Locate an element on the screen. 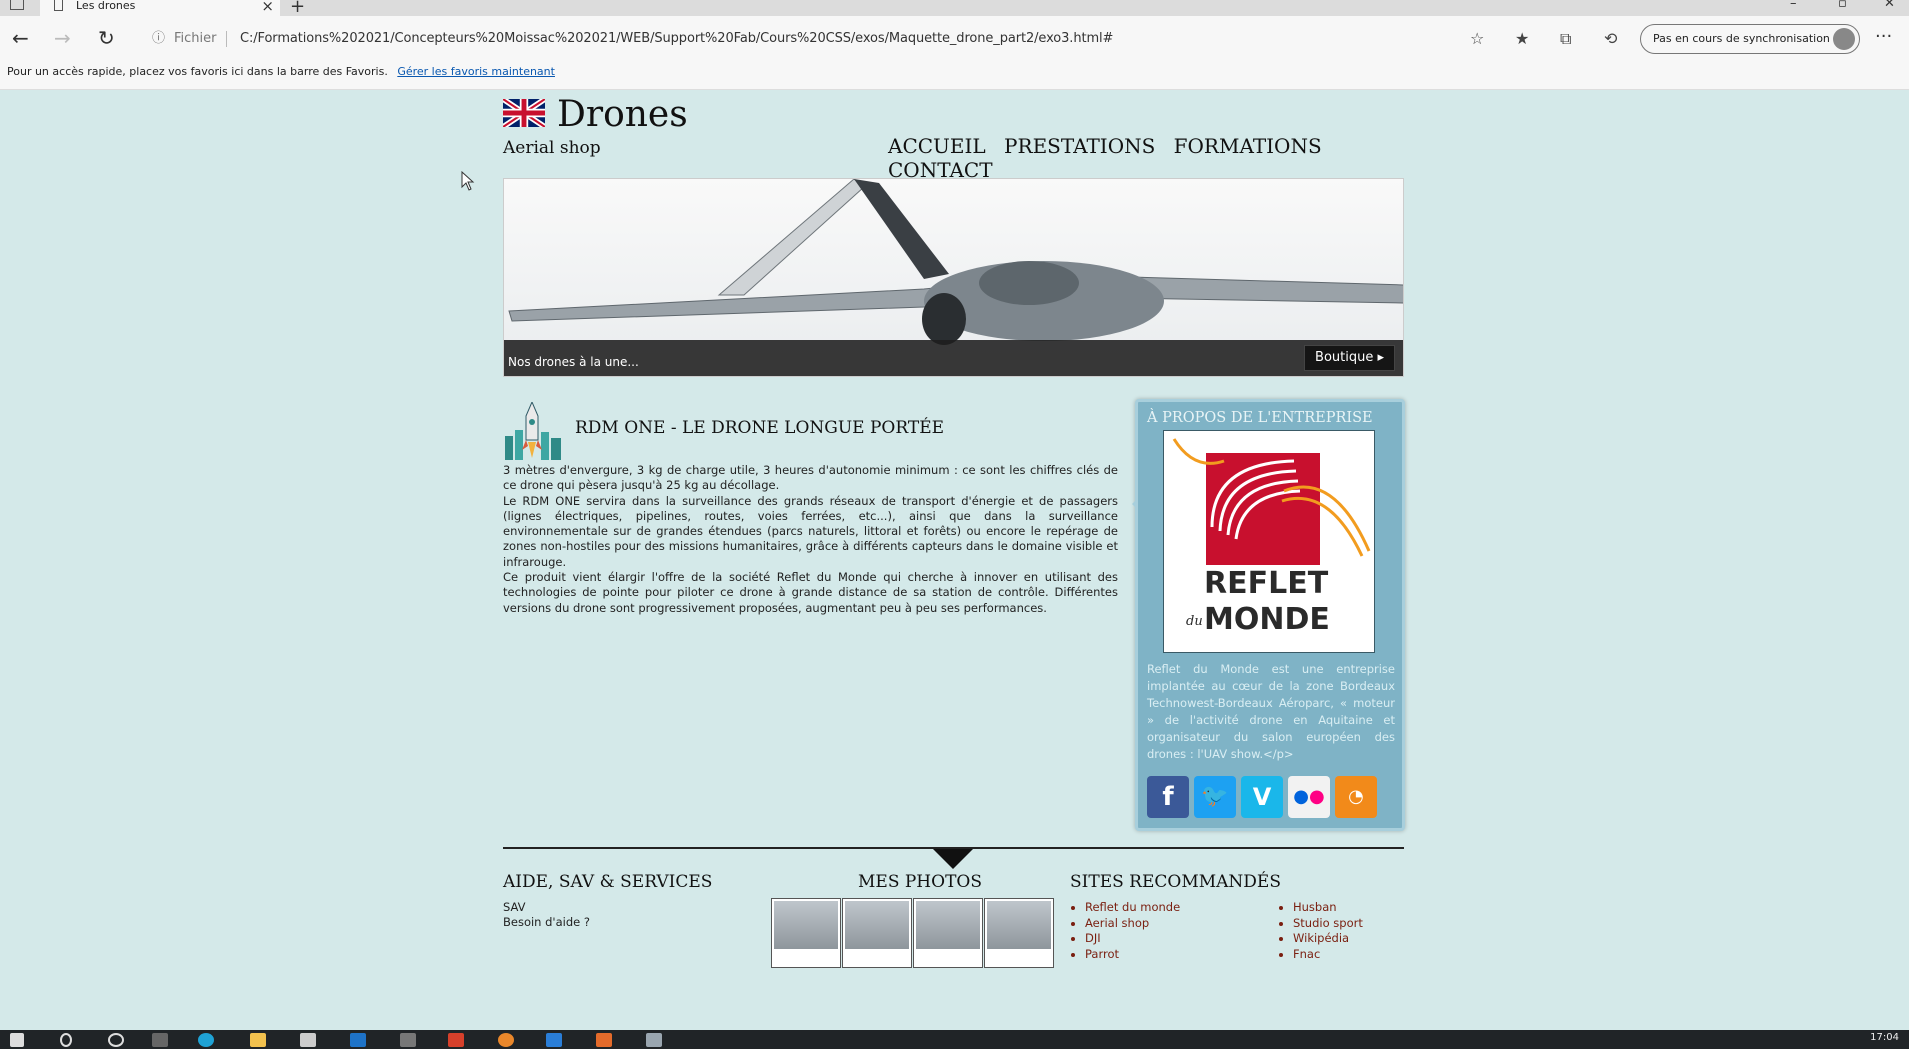 The image size is (1909, 1049). sites-title: SITES RECOMMANDÉS is located at coordinates (1175, 882).